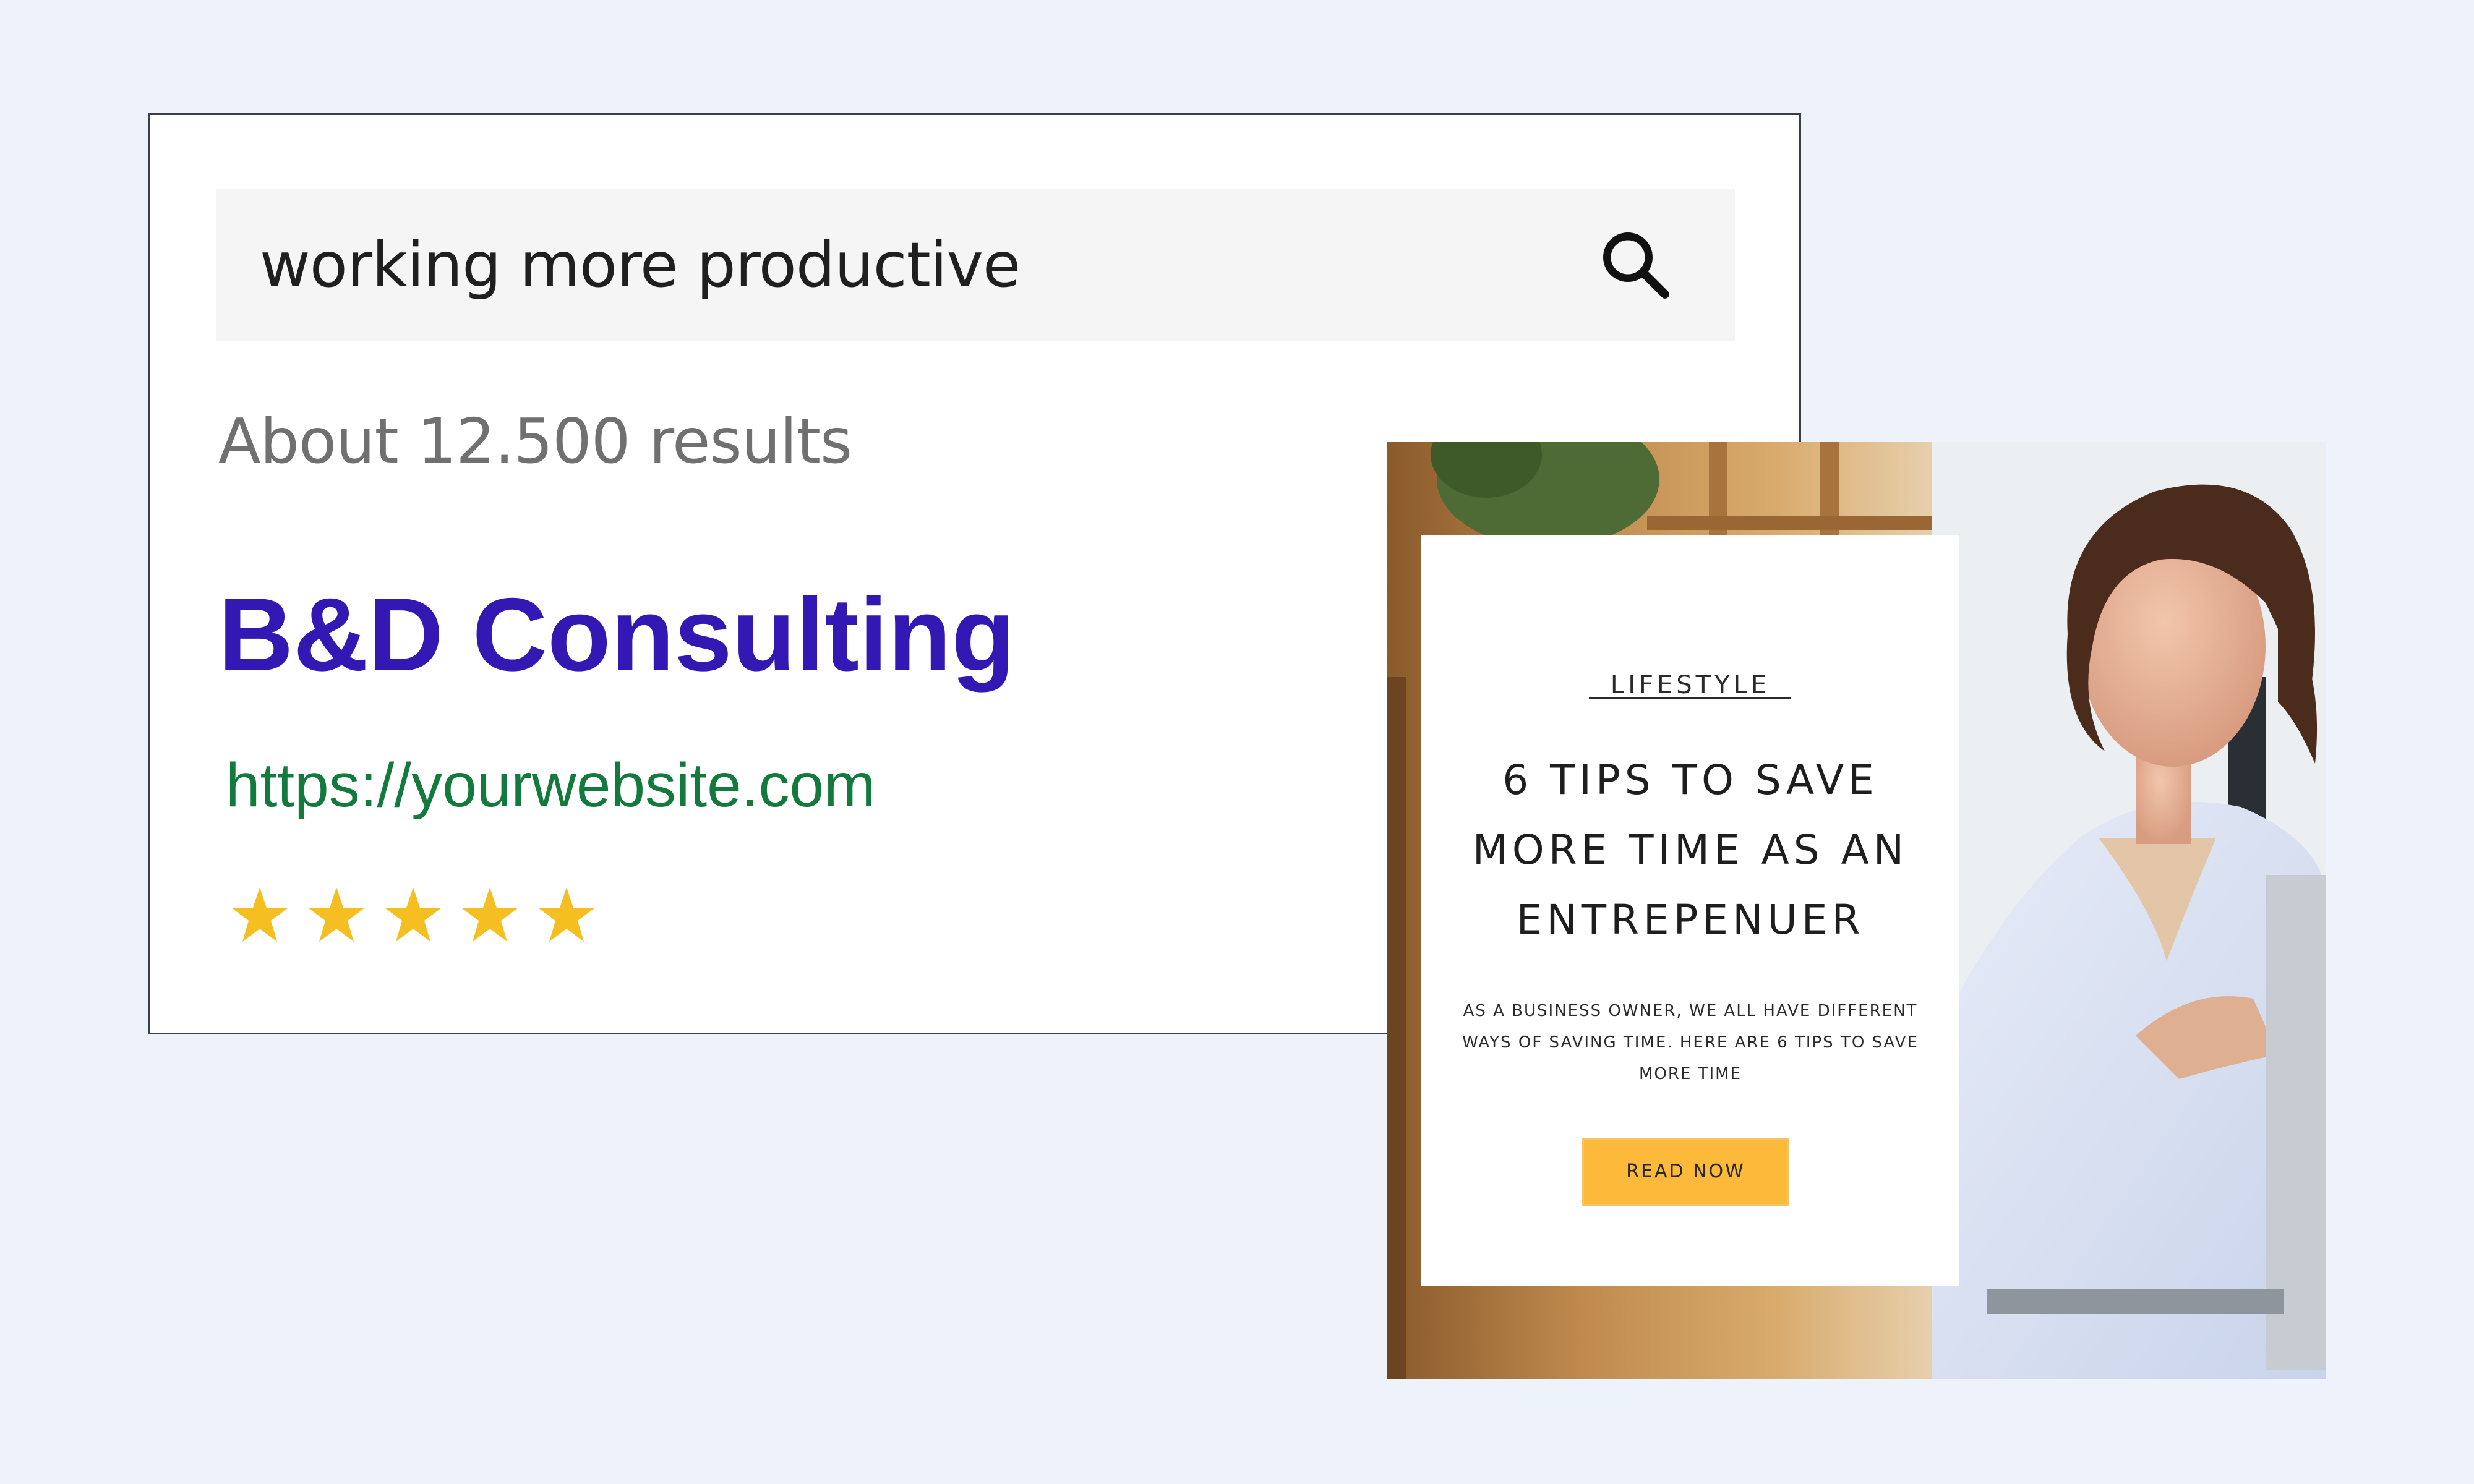 Image resolution: width=2474 pixels, height=1484 pixels. What do you see at coordinates (1686, 1172) in the screenshot?
I see `read-now-button: READ NOW` at bounding box center [1686, 1172].